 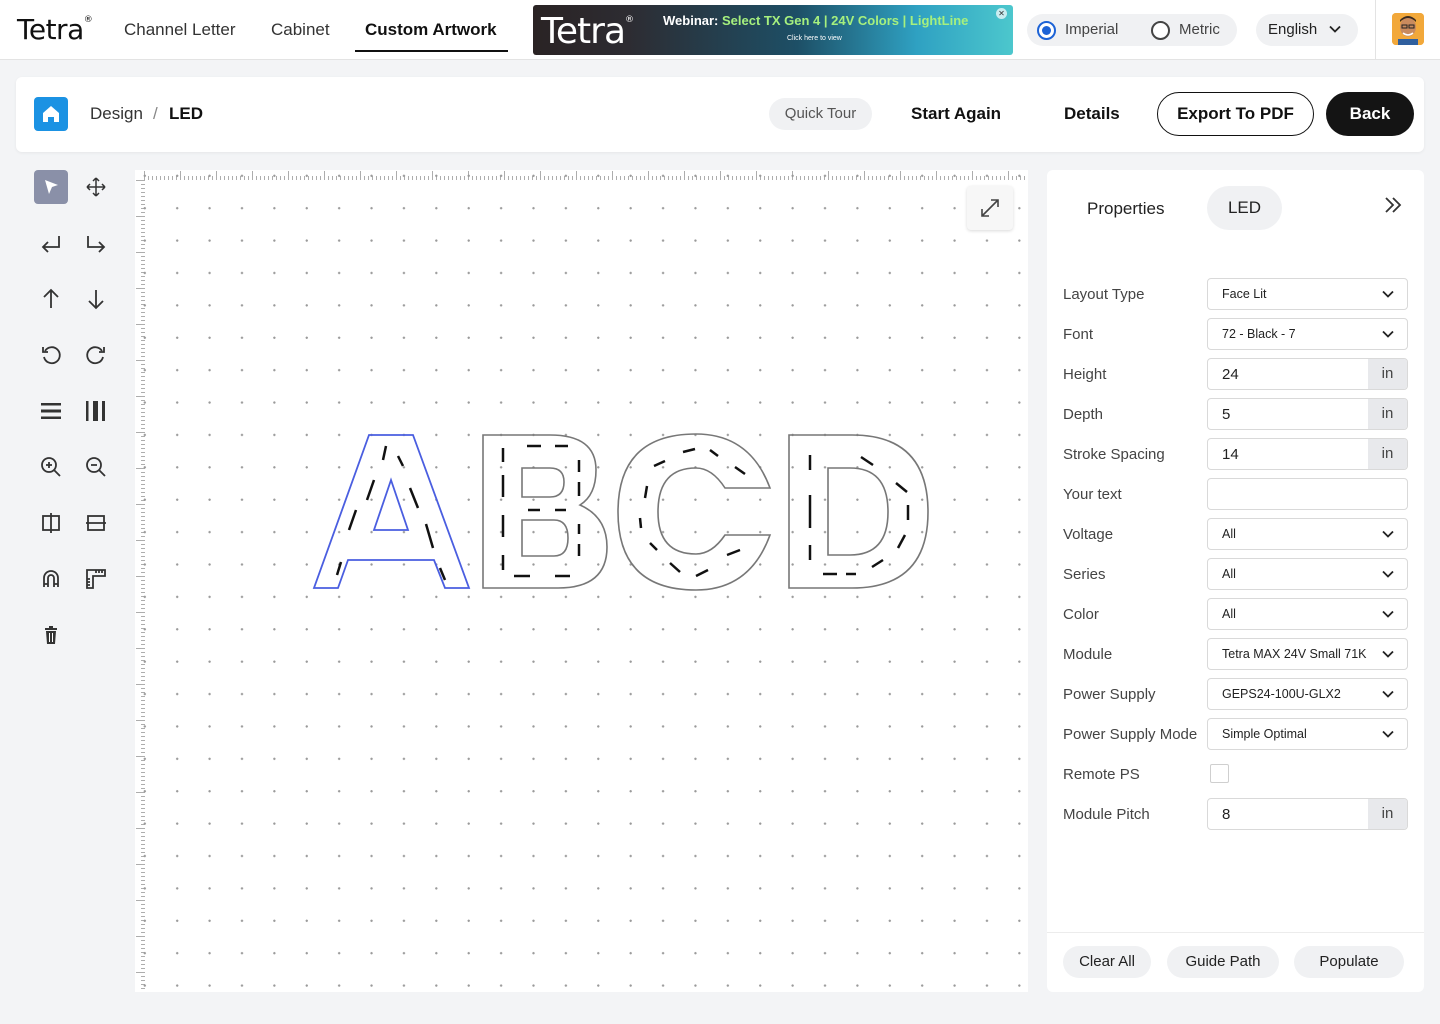 What do you see at coordinates (51, 299) in the screenshot?
I see `arrow-up-icon` at bounding box center [51, 299].